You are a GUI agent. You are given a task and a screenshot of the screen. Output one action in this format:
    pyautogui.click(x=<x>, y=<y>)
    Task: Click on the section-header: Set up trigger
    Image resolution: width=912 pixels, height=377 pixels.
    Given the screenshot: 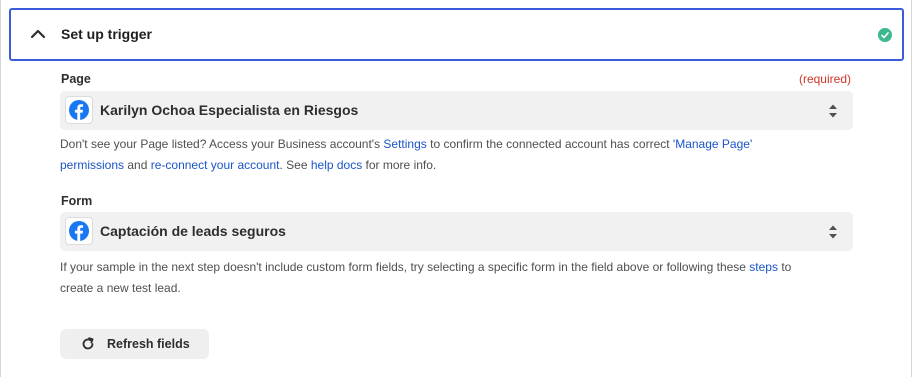 What is the action you would take?
    pyautogui.click(x=456, y=34)
    